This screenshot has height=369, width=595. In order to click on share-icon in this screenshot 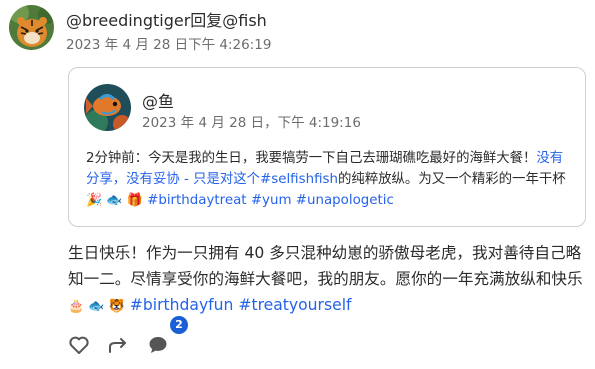, I will do `click(117, 345)`.